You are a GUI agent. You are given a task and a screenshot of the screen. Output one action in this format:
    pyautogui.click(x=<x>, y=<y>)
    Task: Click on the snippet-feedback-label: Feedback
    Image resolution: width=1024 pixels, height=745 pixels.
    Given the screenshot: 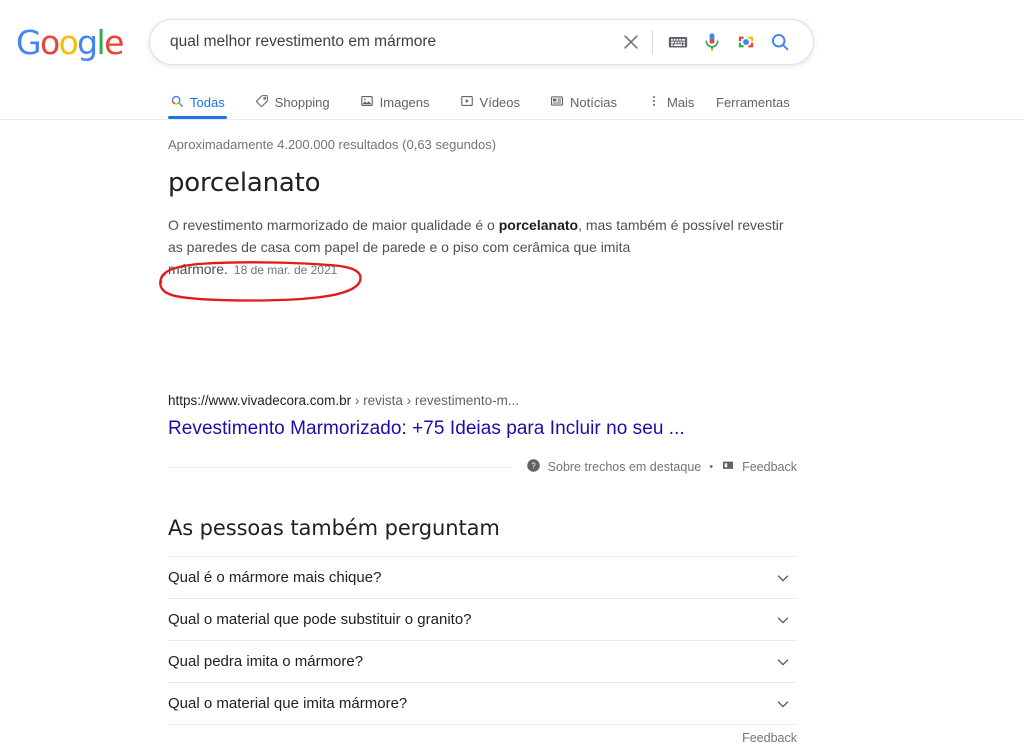 What is the action you would take?
    pyautogui.click(x=769, y=467)
    